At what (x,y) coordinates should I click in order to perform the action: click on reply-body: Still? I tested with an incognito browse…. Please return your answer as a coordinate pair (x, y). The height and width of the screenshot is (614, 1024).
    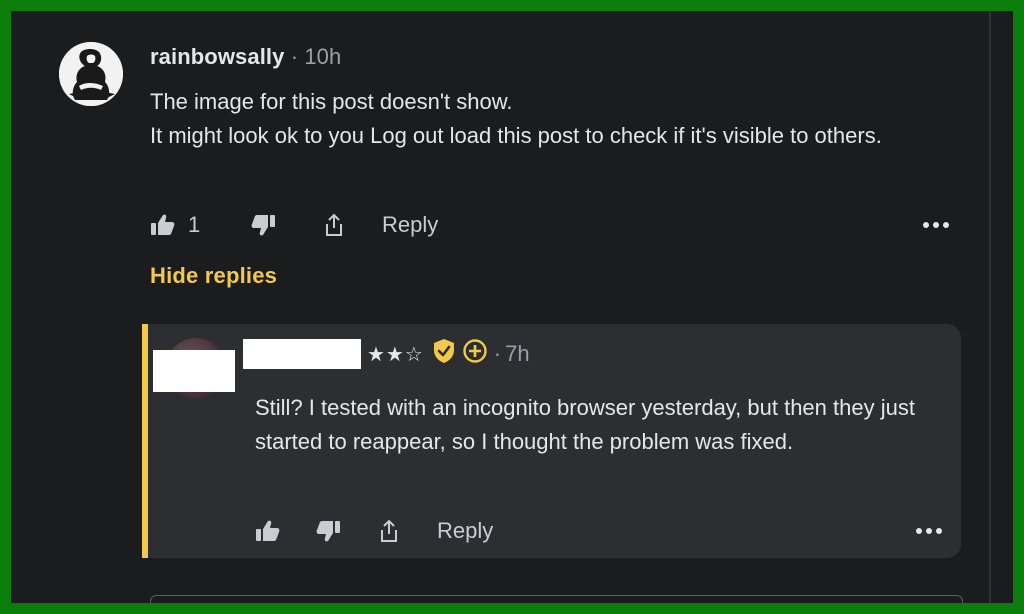
    Looking at the image, I should click on (585, 424).